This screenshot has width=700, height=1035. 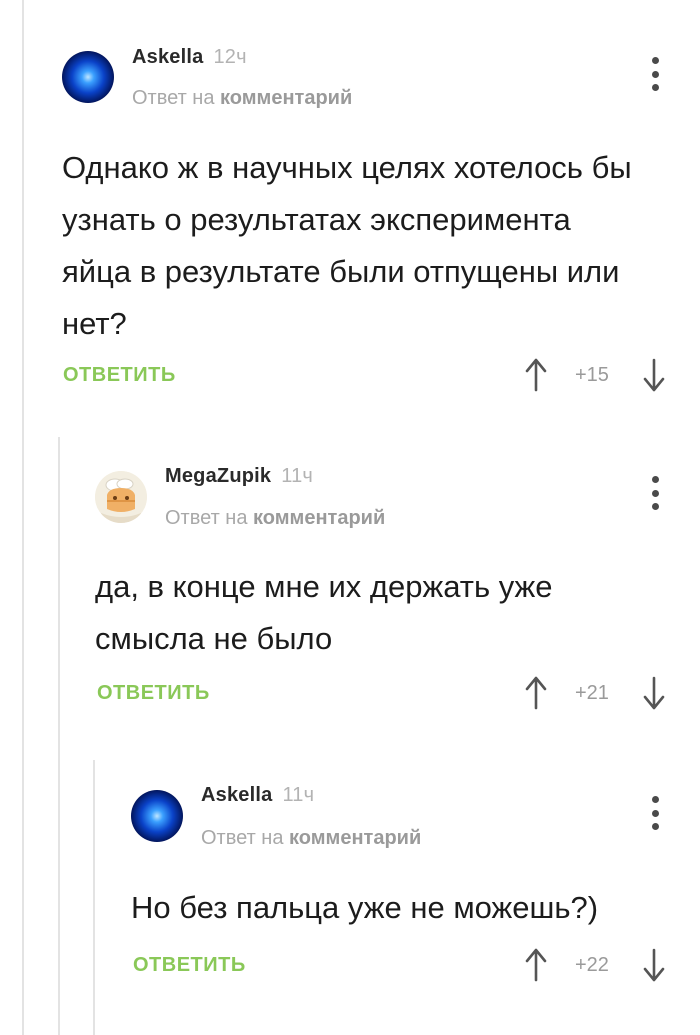 What do you see at coordinates (592, 693) in the screenshot?
I see `vote-score: +21` at bounding box center [592, 693].